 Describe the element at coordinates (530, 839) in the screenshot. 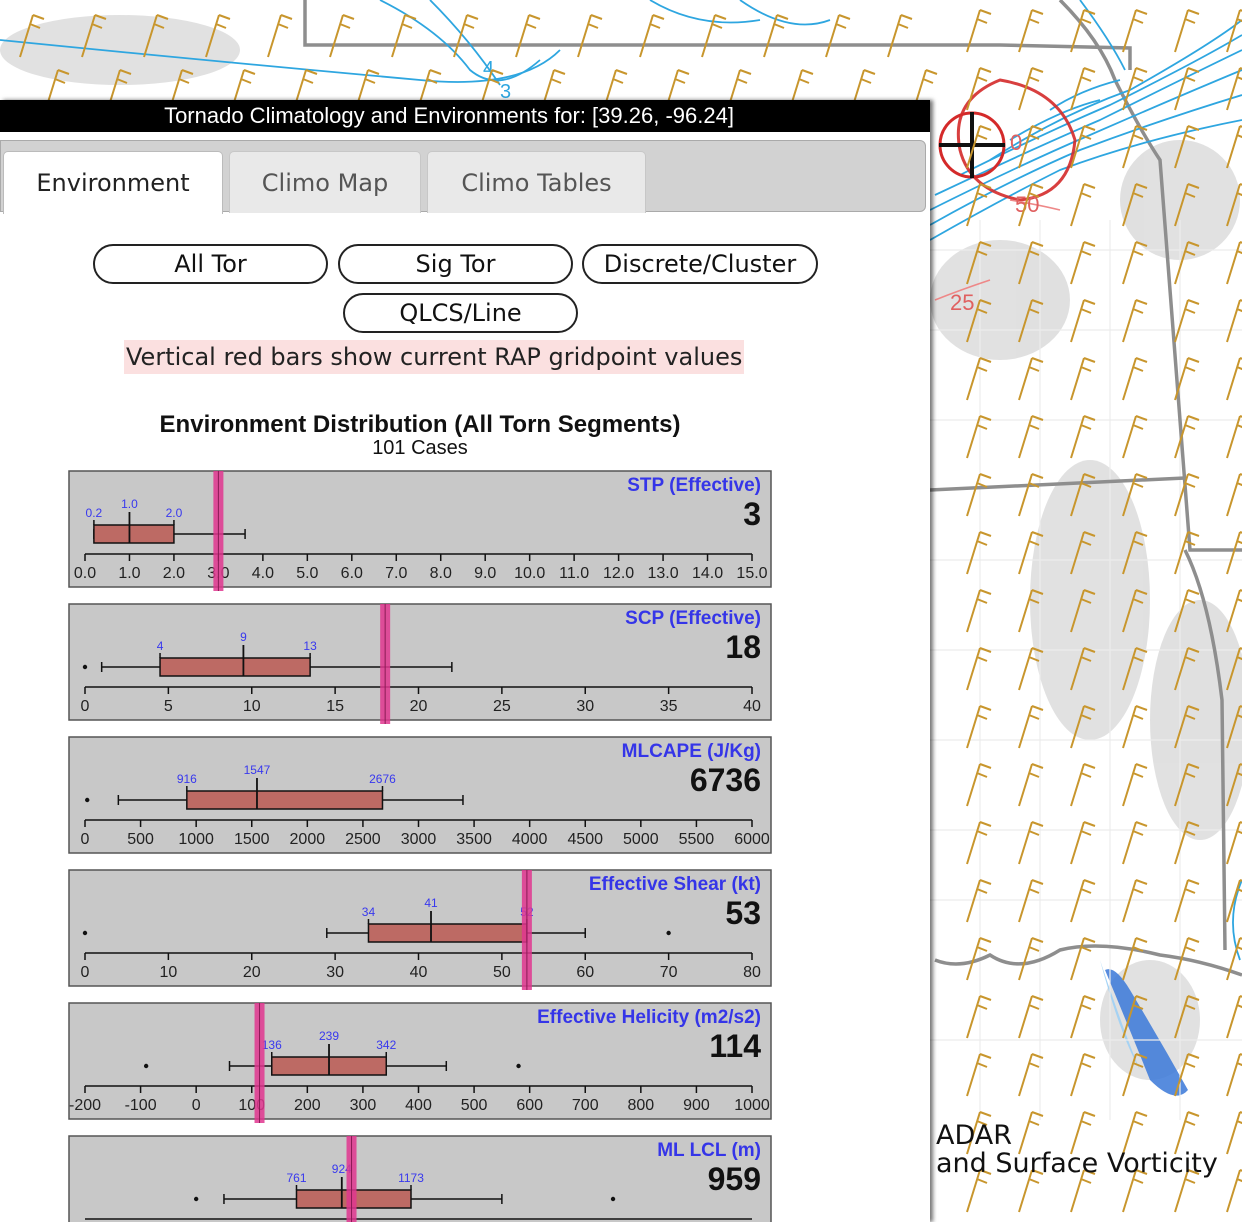

I see `x-tick-label: 4000` at that location.